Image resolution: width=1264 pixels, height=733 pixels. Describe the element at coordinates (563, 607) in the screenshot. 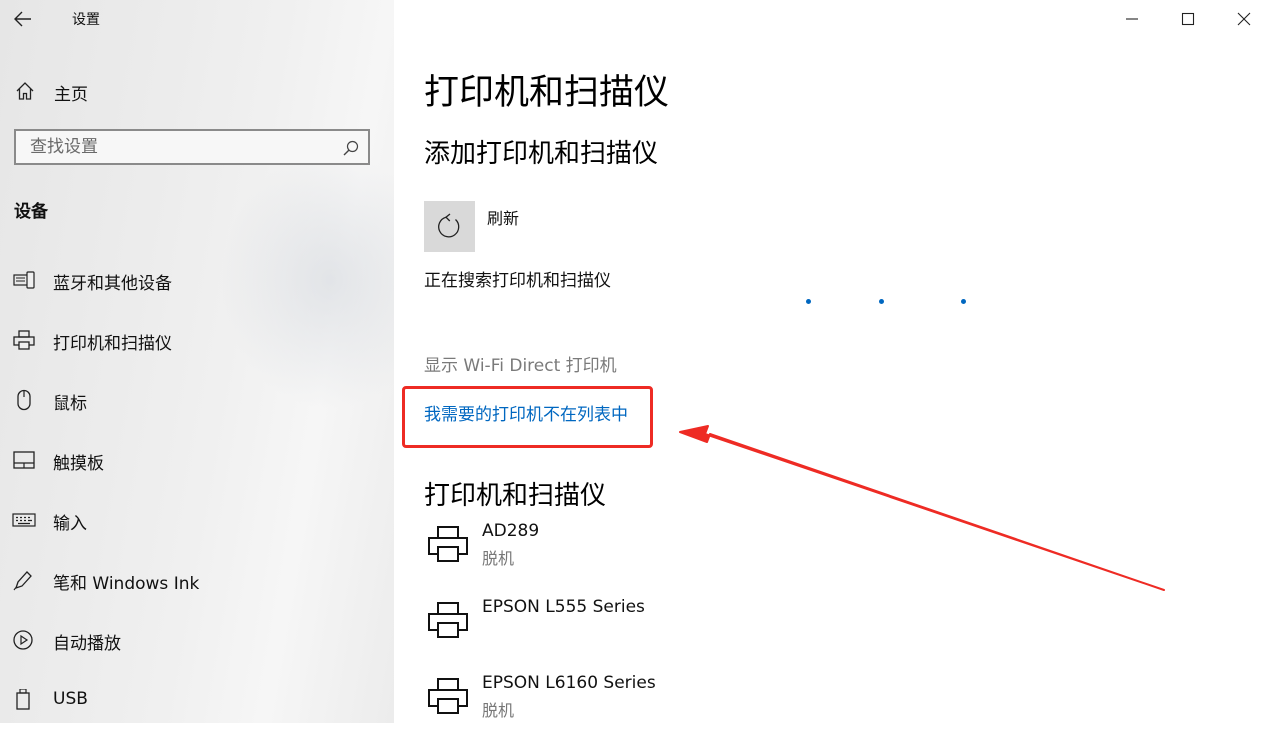

I see `printer-name: EPSON L555 Series` at that location.